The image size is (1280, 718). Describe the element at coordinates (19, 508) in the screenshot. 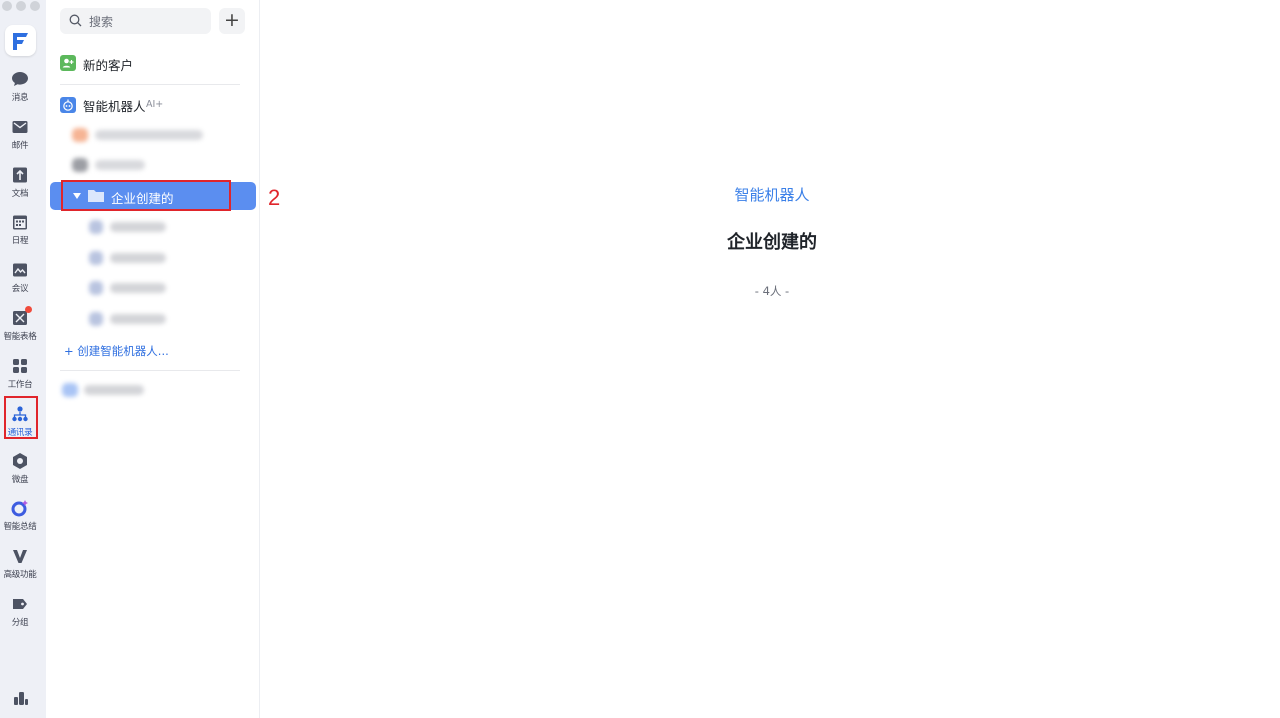

I see `ai-summary-icon` at that location.